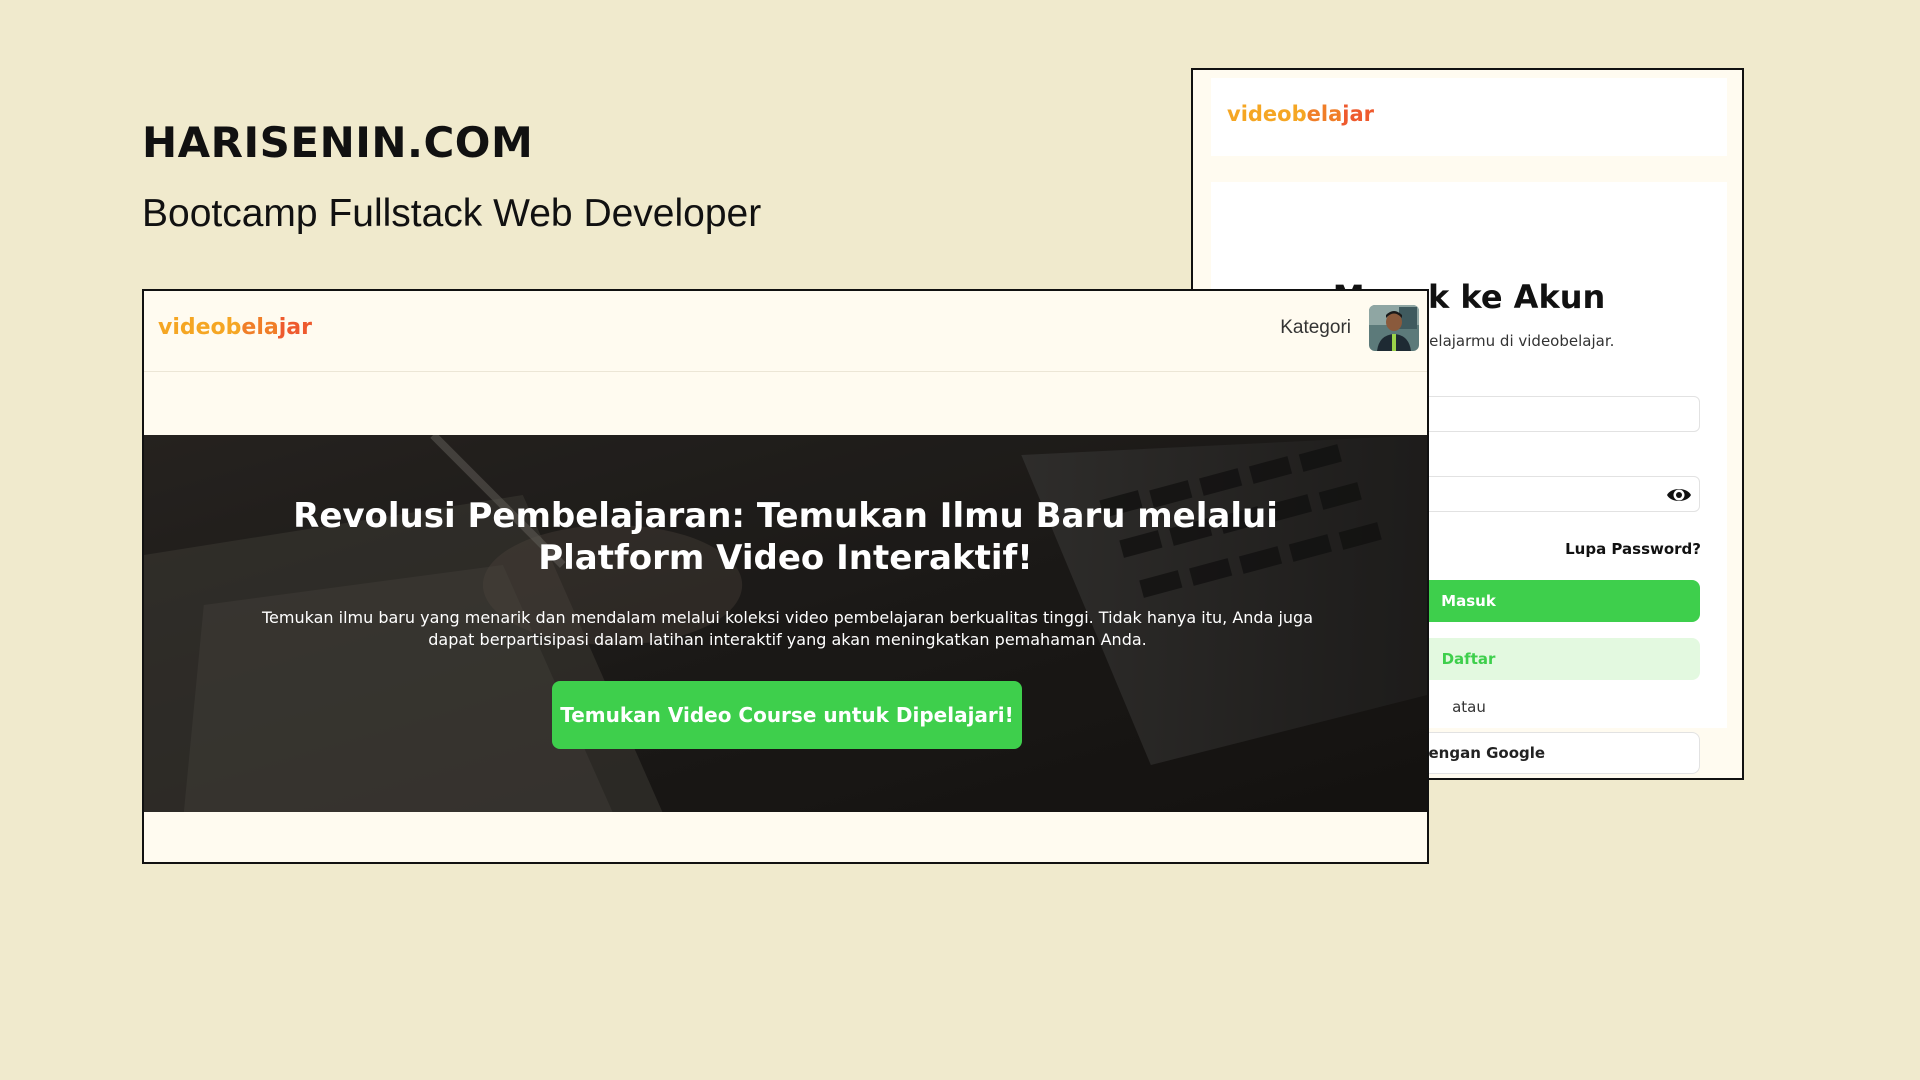 The height and width of the screenshot is (1080, 1920). I want to click on navbar: videobelajar Kategori, so click(785, 331).